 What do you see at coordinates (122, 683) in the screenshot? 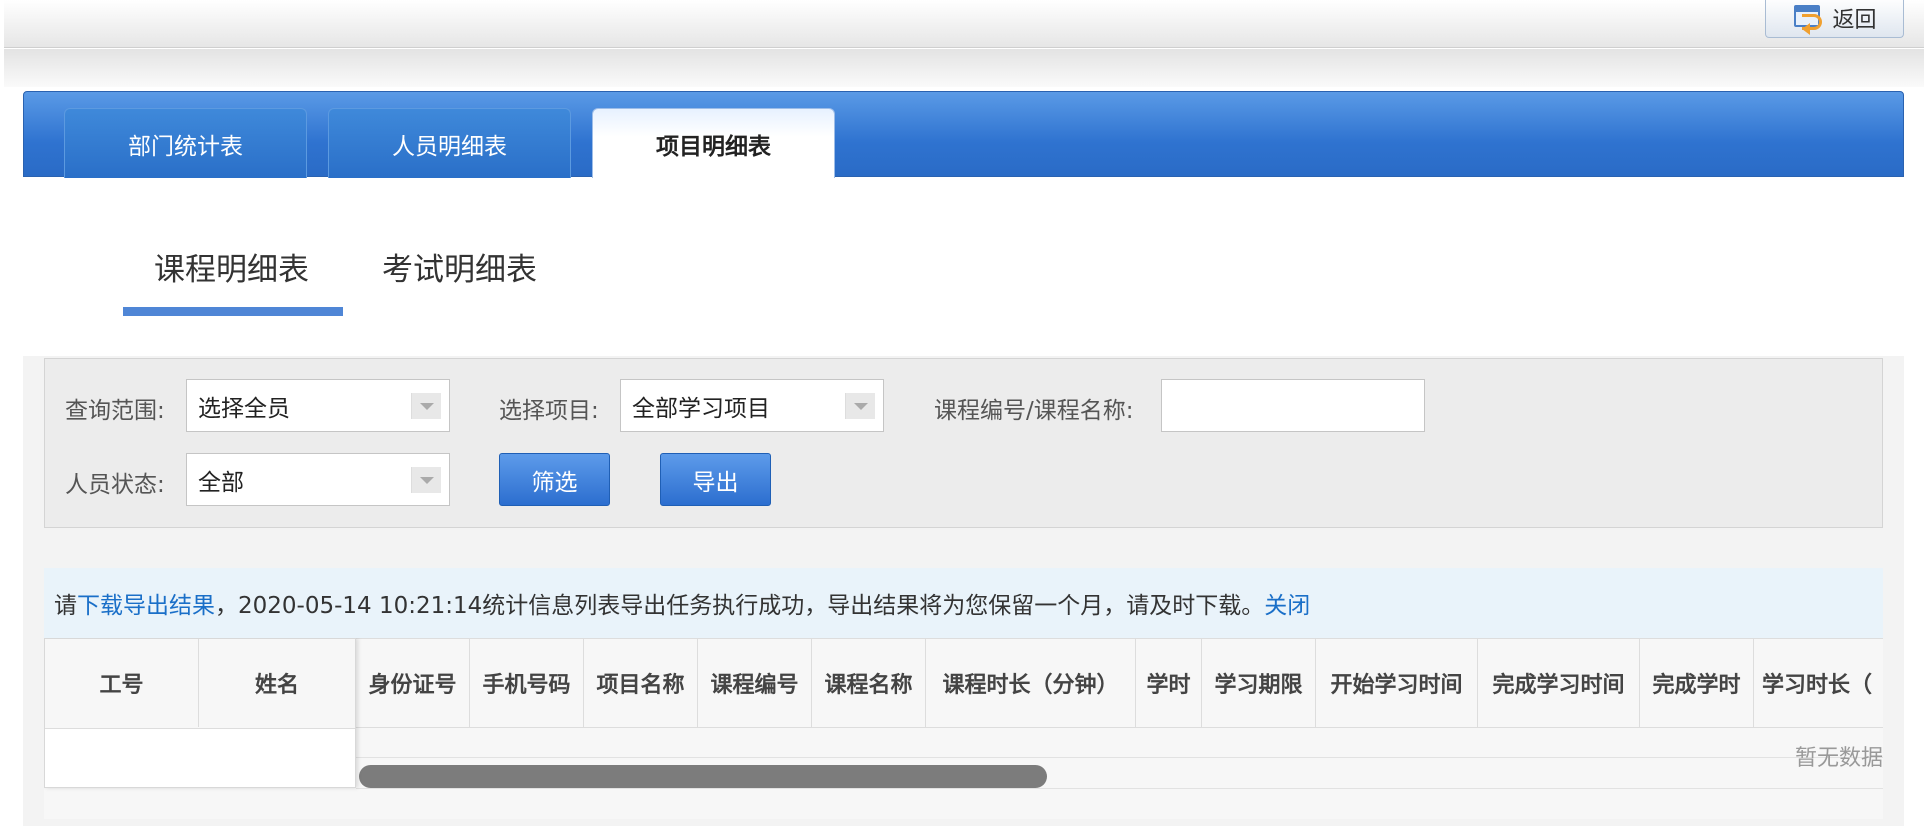
I see `column-header-employee-id: 工号` at bounding box center [122, 683].